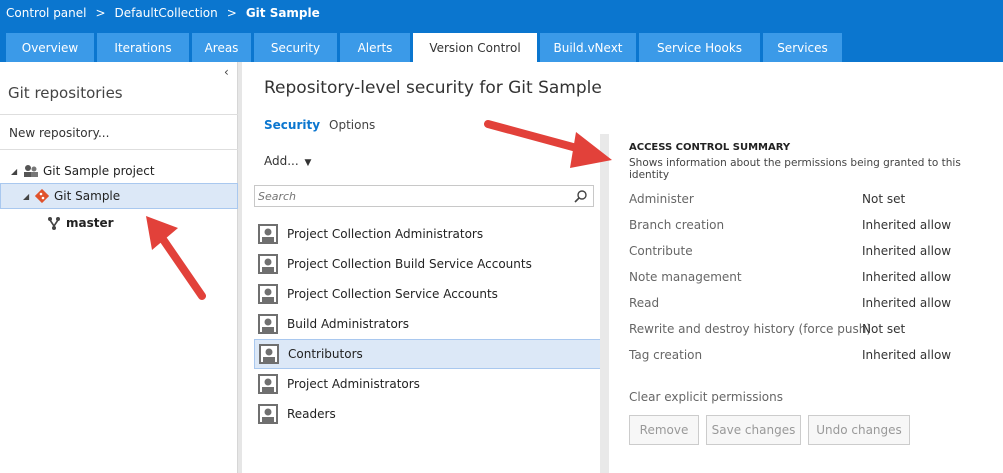  I want to click on tree-item-repo: ◢ Git Sample, so click(119, 196).